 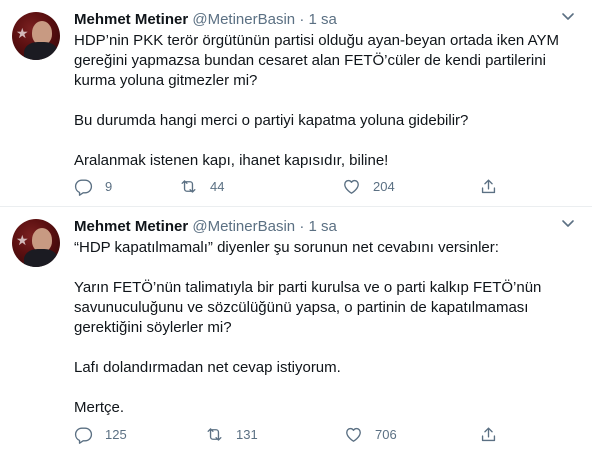 I want to click on retweet-count: 44, so click(x=217, y=186).